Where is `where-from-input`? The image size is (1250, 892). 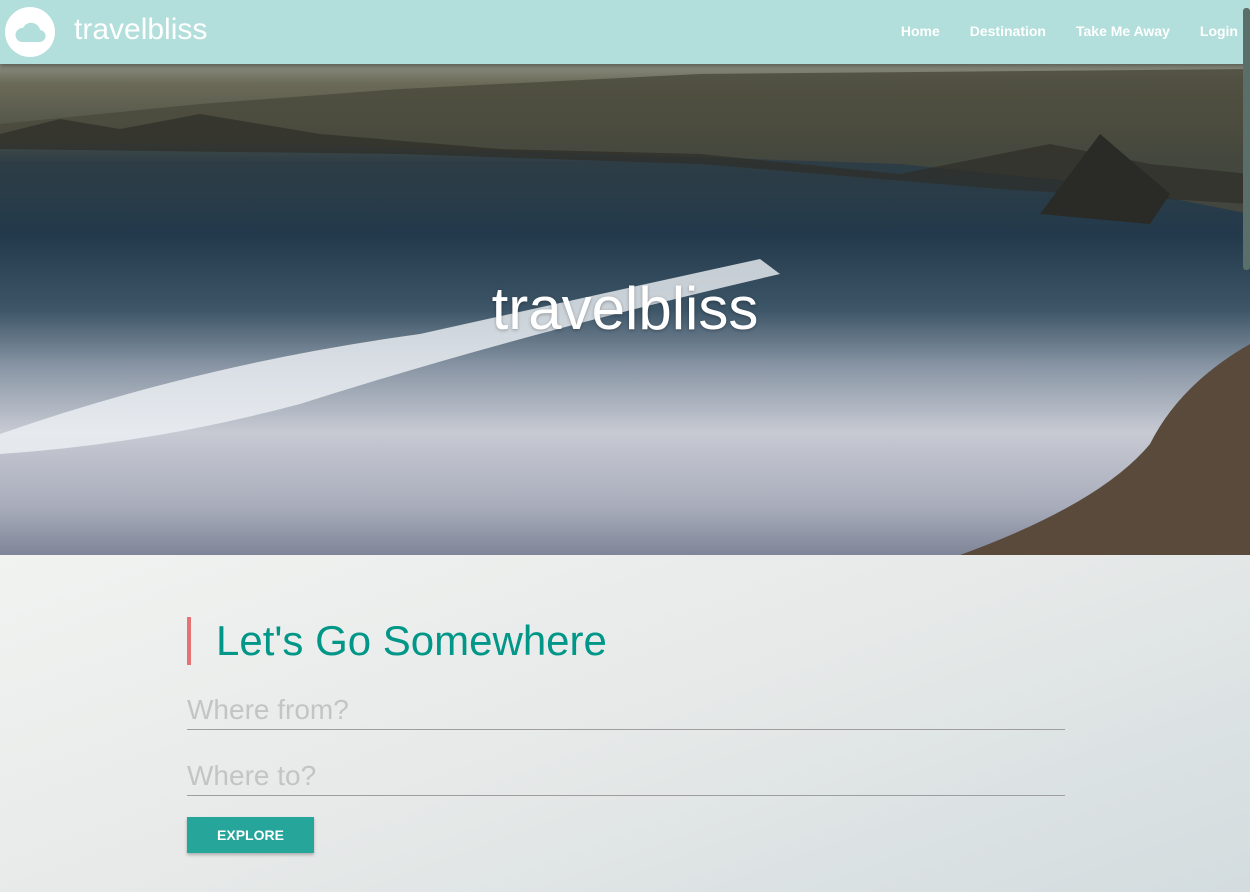 where-from-input is located at coordinates (626, 710).